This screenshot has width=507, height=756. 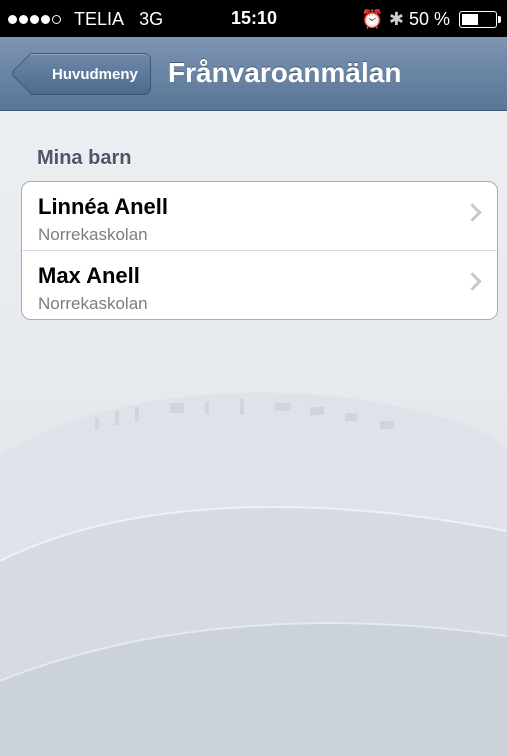 What do you see at coordinates (95, 74) in the screenshot?
I see `back-button-label: Huvudmeny` at bounding box center [95, 74].